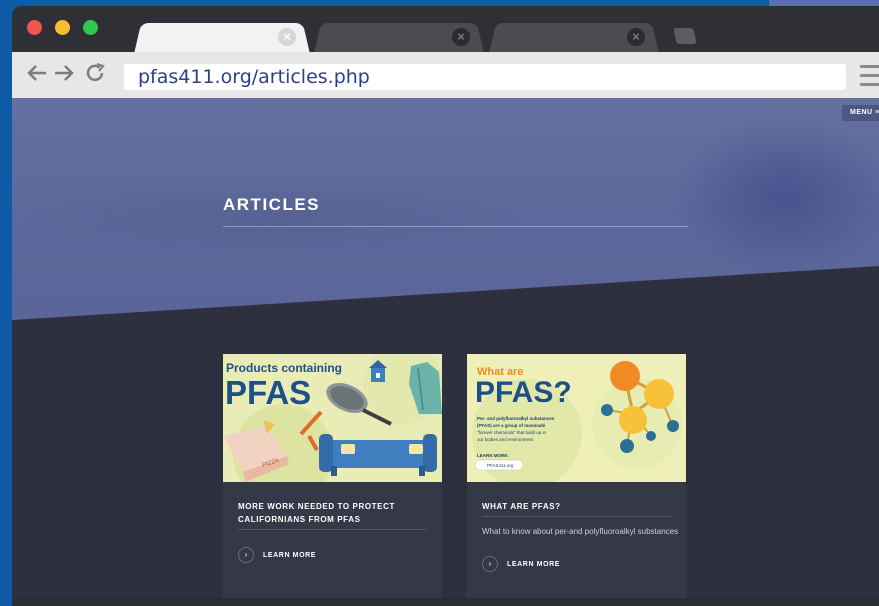 Image resolution: width=879 pixels, height=606 pixels. Describe the element at coordinates (455, 226) in the screenshot. I see `title-divider` at that location.